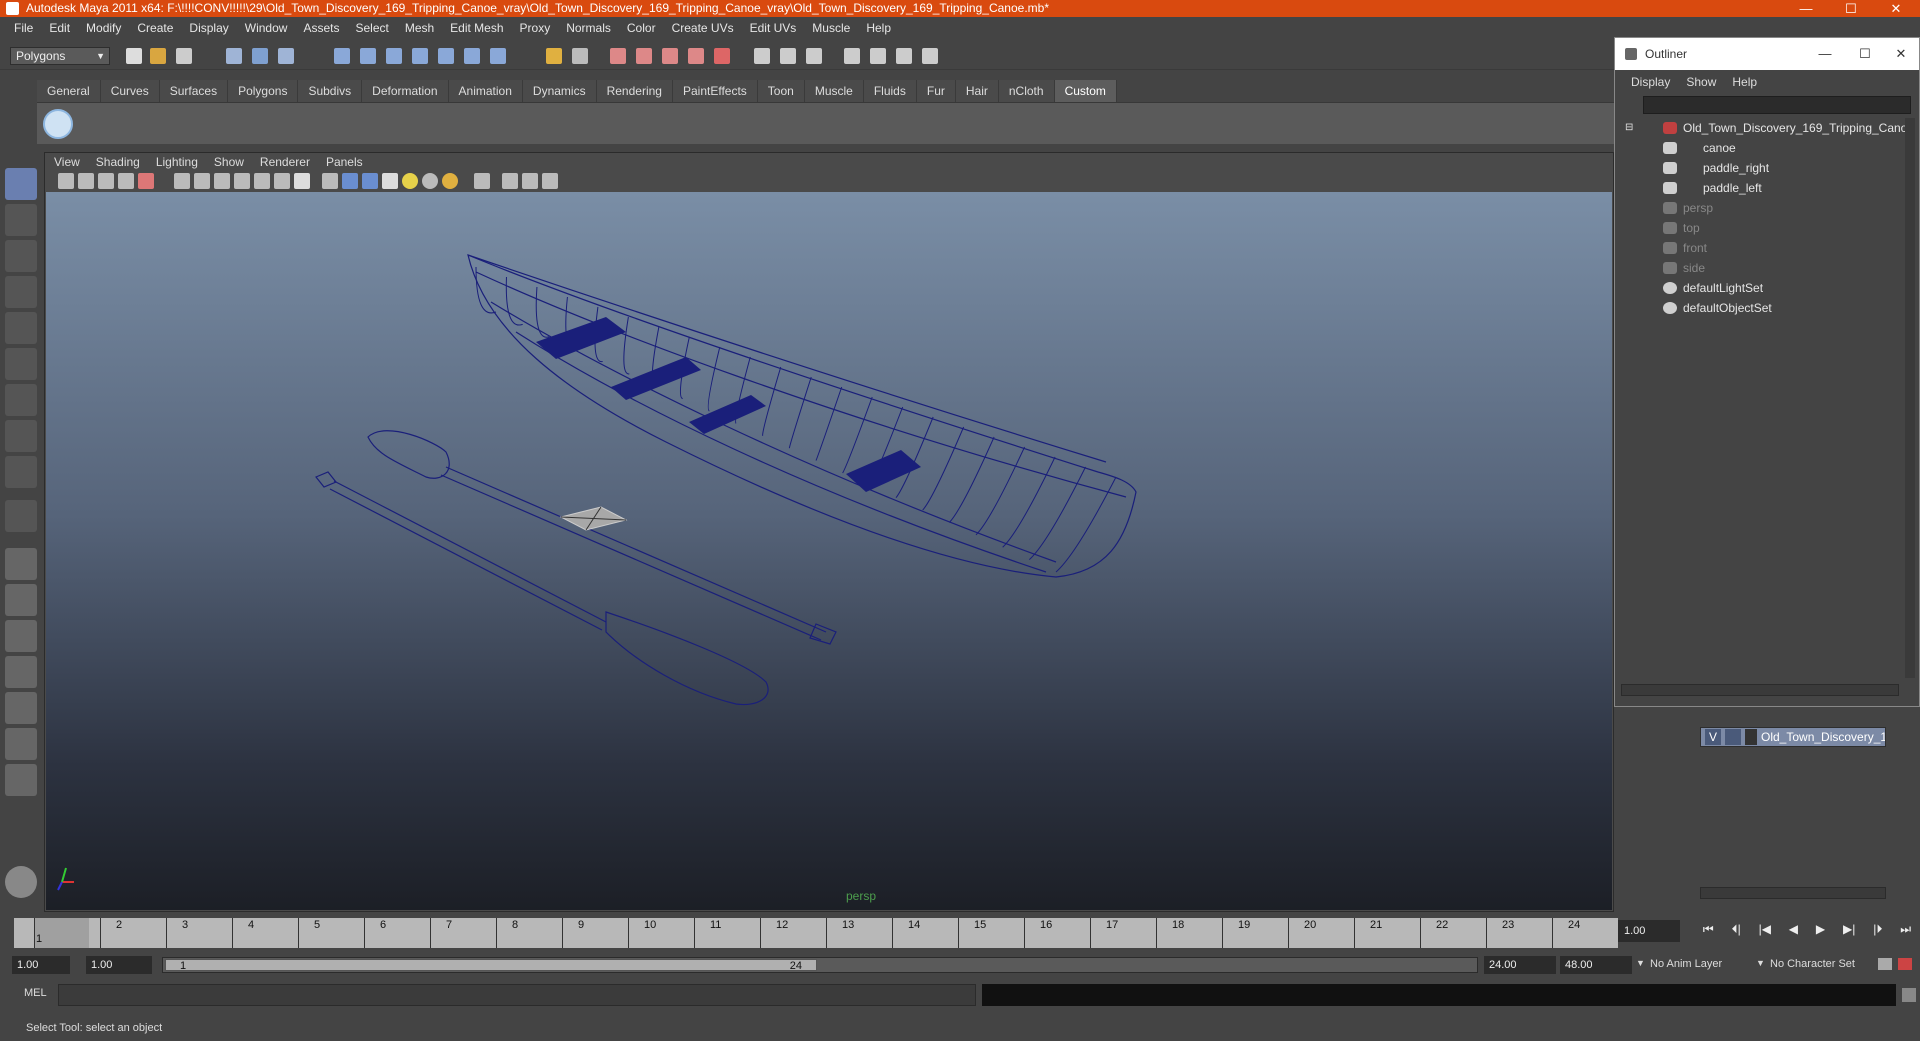 The height and width of the screenshot is (1041, 1920). Describe the element at coordinates (1736, 933) in the screenshot. I see `step-back-frame-icon: ⏴|` at that location.